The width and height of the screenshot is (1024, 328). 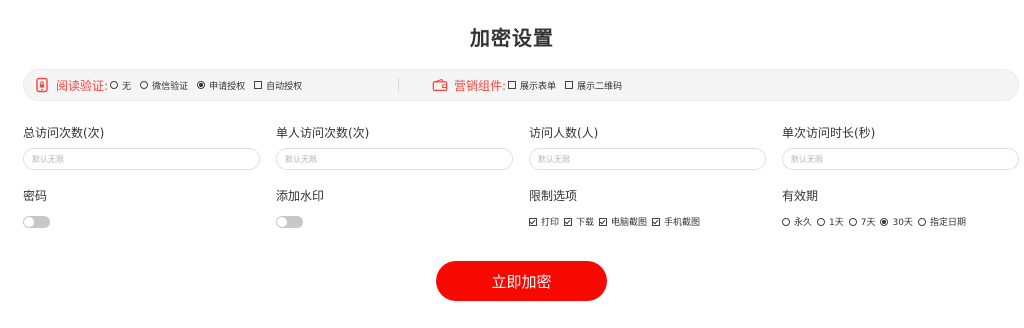 I want to click on phone-lock-icon, so click(x=42, y=85).